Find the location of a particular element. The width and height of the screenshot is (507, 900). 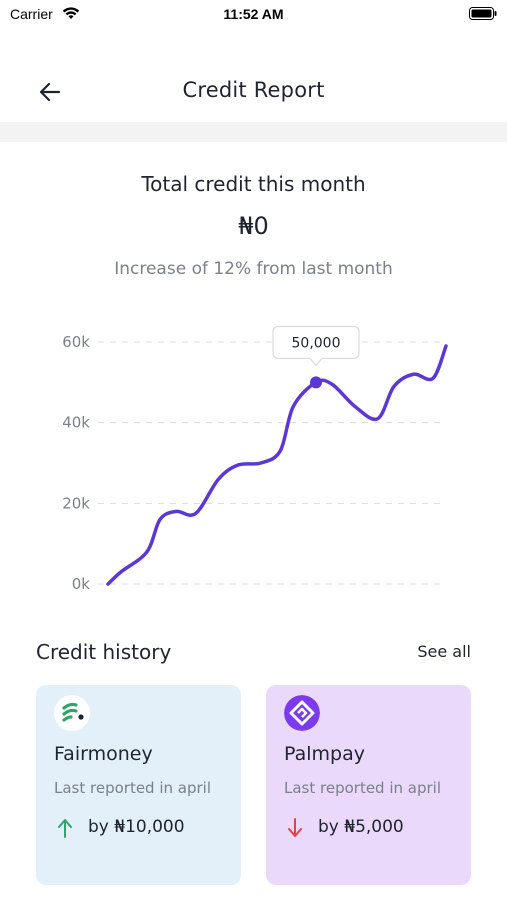

card-name-fairmoney: Fairmoney is located at coordinates (103, 754).